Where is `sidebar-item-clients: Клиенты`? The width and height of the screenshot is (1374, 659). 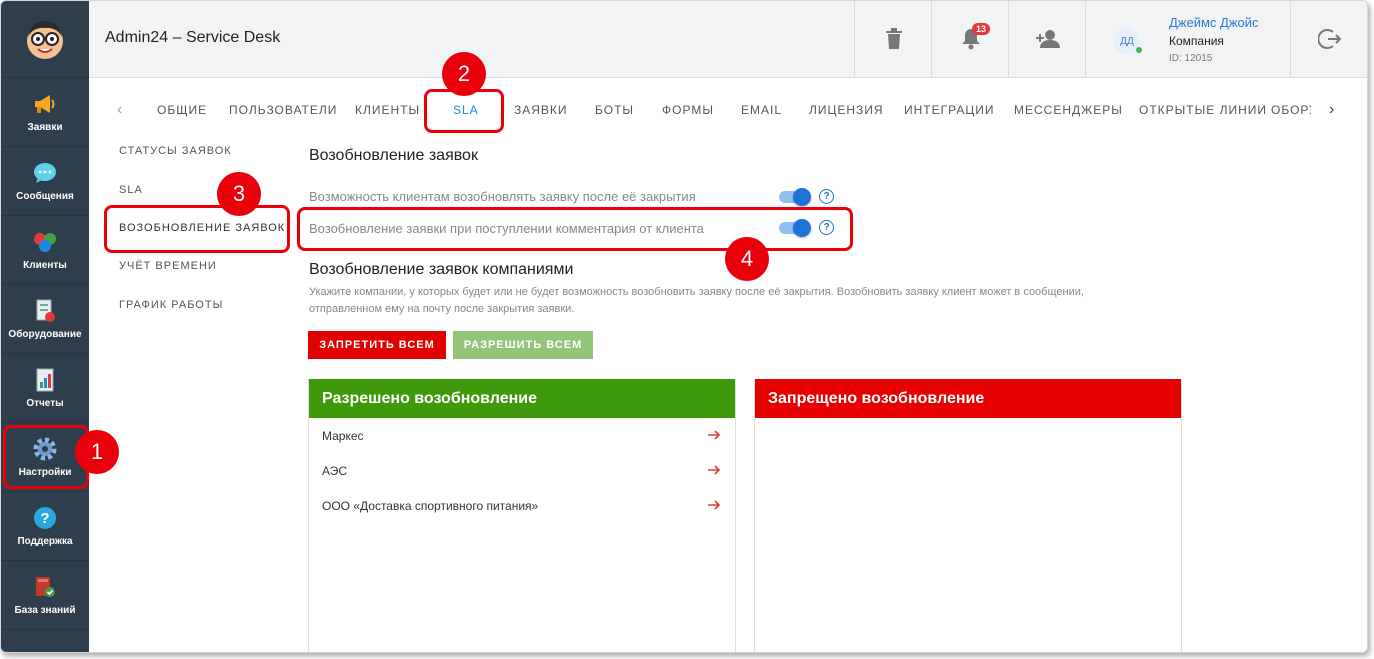 sidebar-item-clients: Клиенты is located at coordinates (45, 250).